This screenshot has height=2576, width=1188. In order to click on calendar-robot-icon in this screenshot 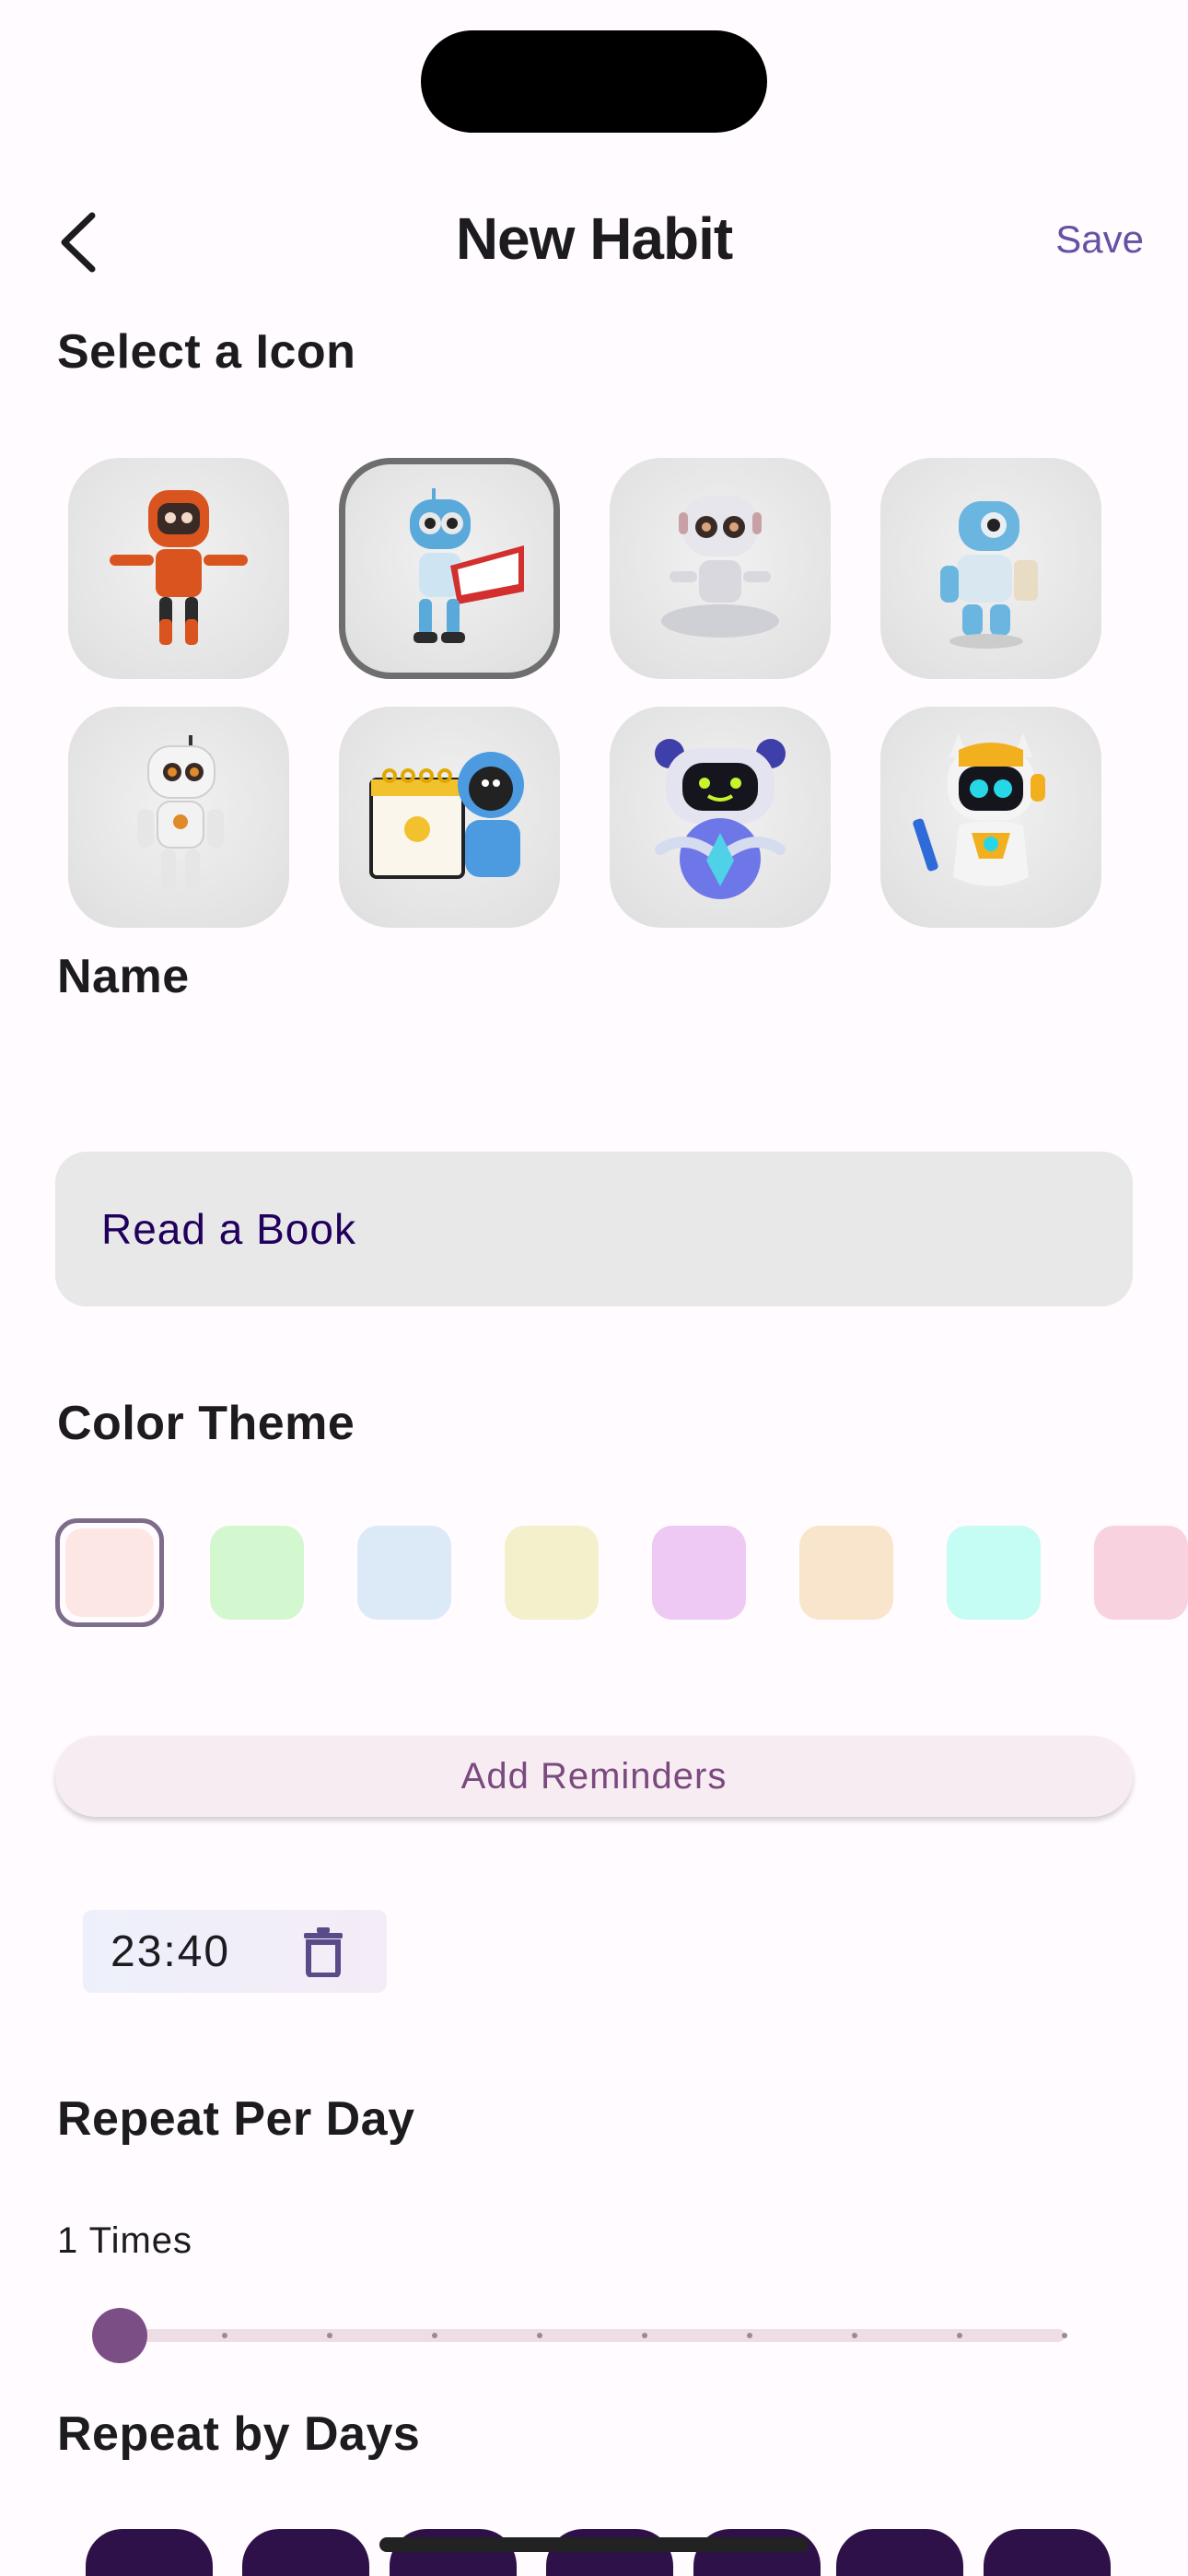, I will do `click(446, 815)`.